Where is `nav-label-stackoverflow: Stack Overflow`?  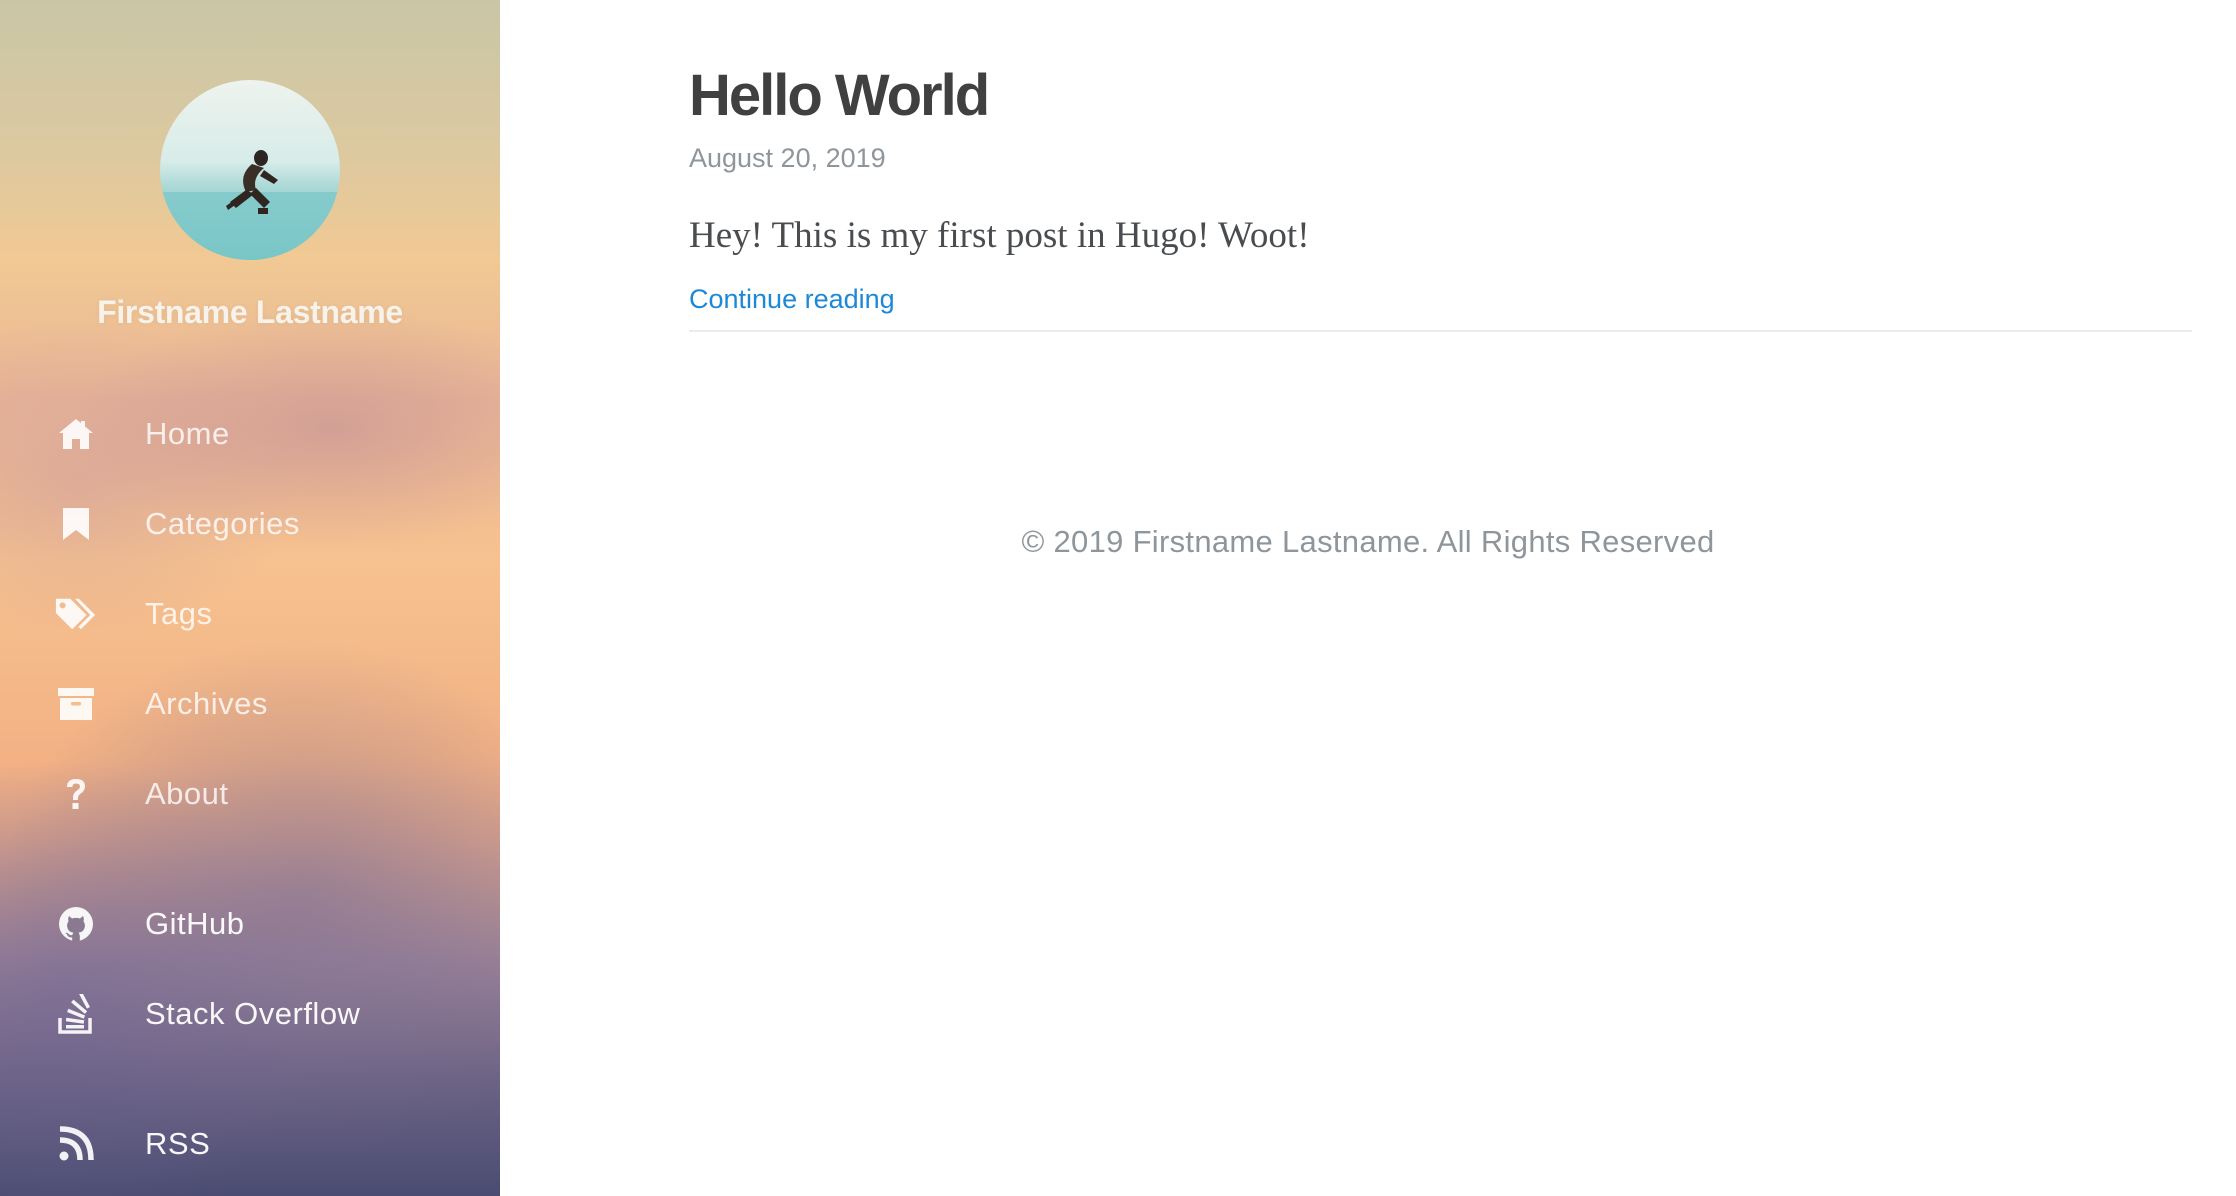
nav-label-stackoverflow: Stack Overflow is located at coordinates (253, 1013).